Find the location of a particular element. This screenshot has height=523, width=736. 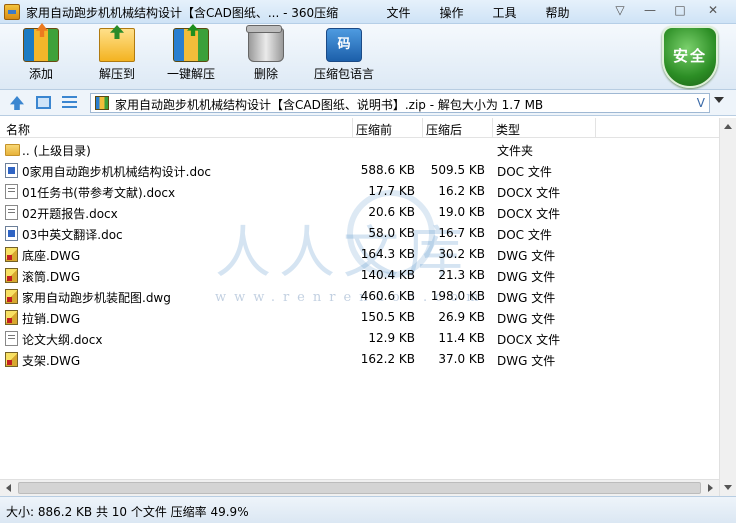

file-row: 拉销.DWG 150.5 KB 26.9 KB DWG 文件 is located at coordinates (368, 317).